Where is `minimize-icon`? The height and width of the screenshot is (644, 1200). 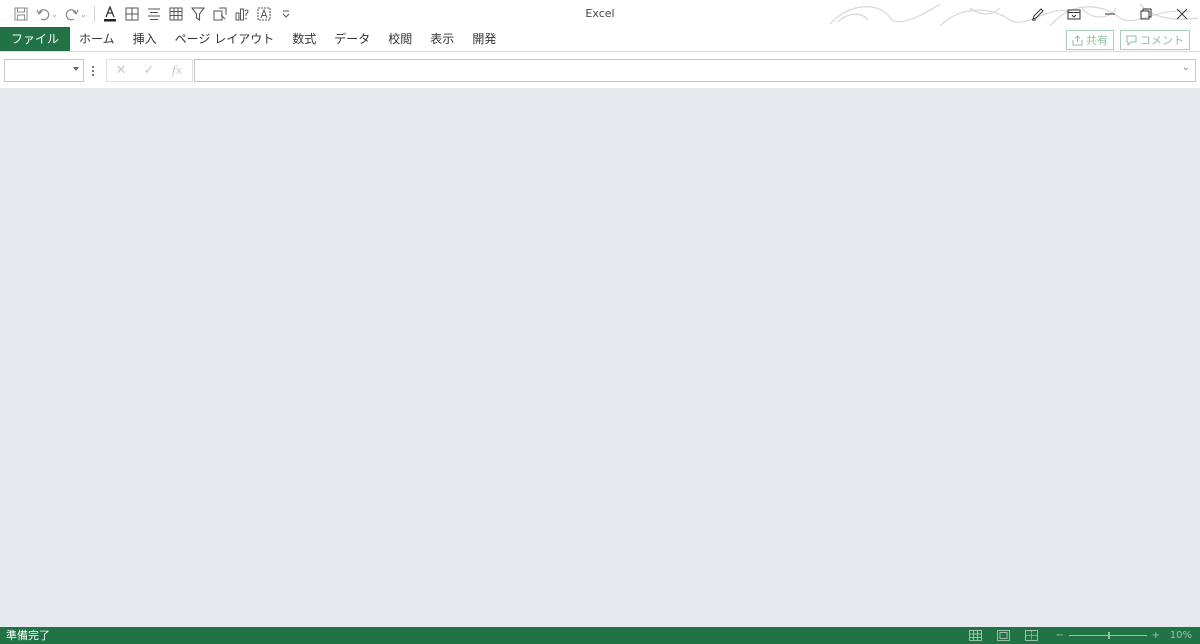 minimize-icon is located at coordinates (1110, 13).